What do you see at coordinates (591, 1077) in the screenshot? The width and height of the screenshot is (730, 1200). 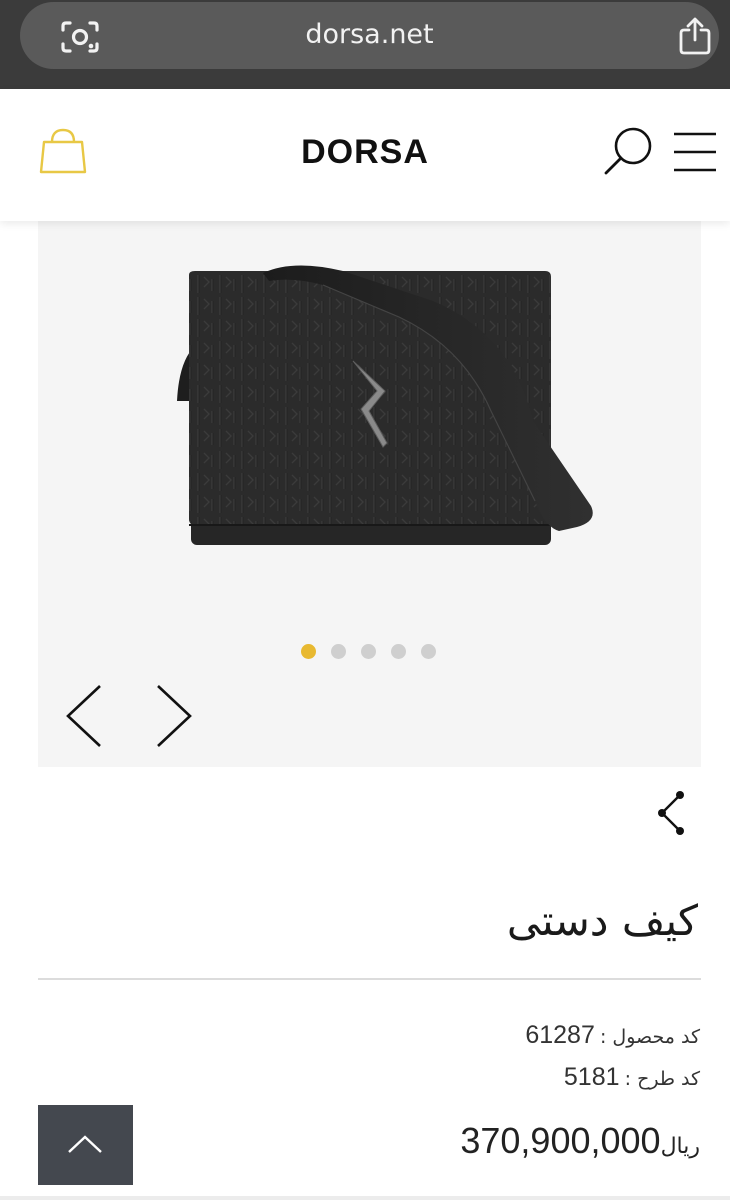 I see `design-code-value: 5181` at bounding box center [591, 1077].